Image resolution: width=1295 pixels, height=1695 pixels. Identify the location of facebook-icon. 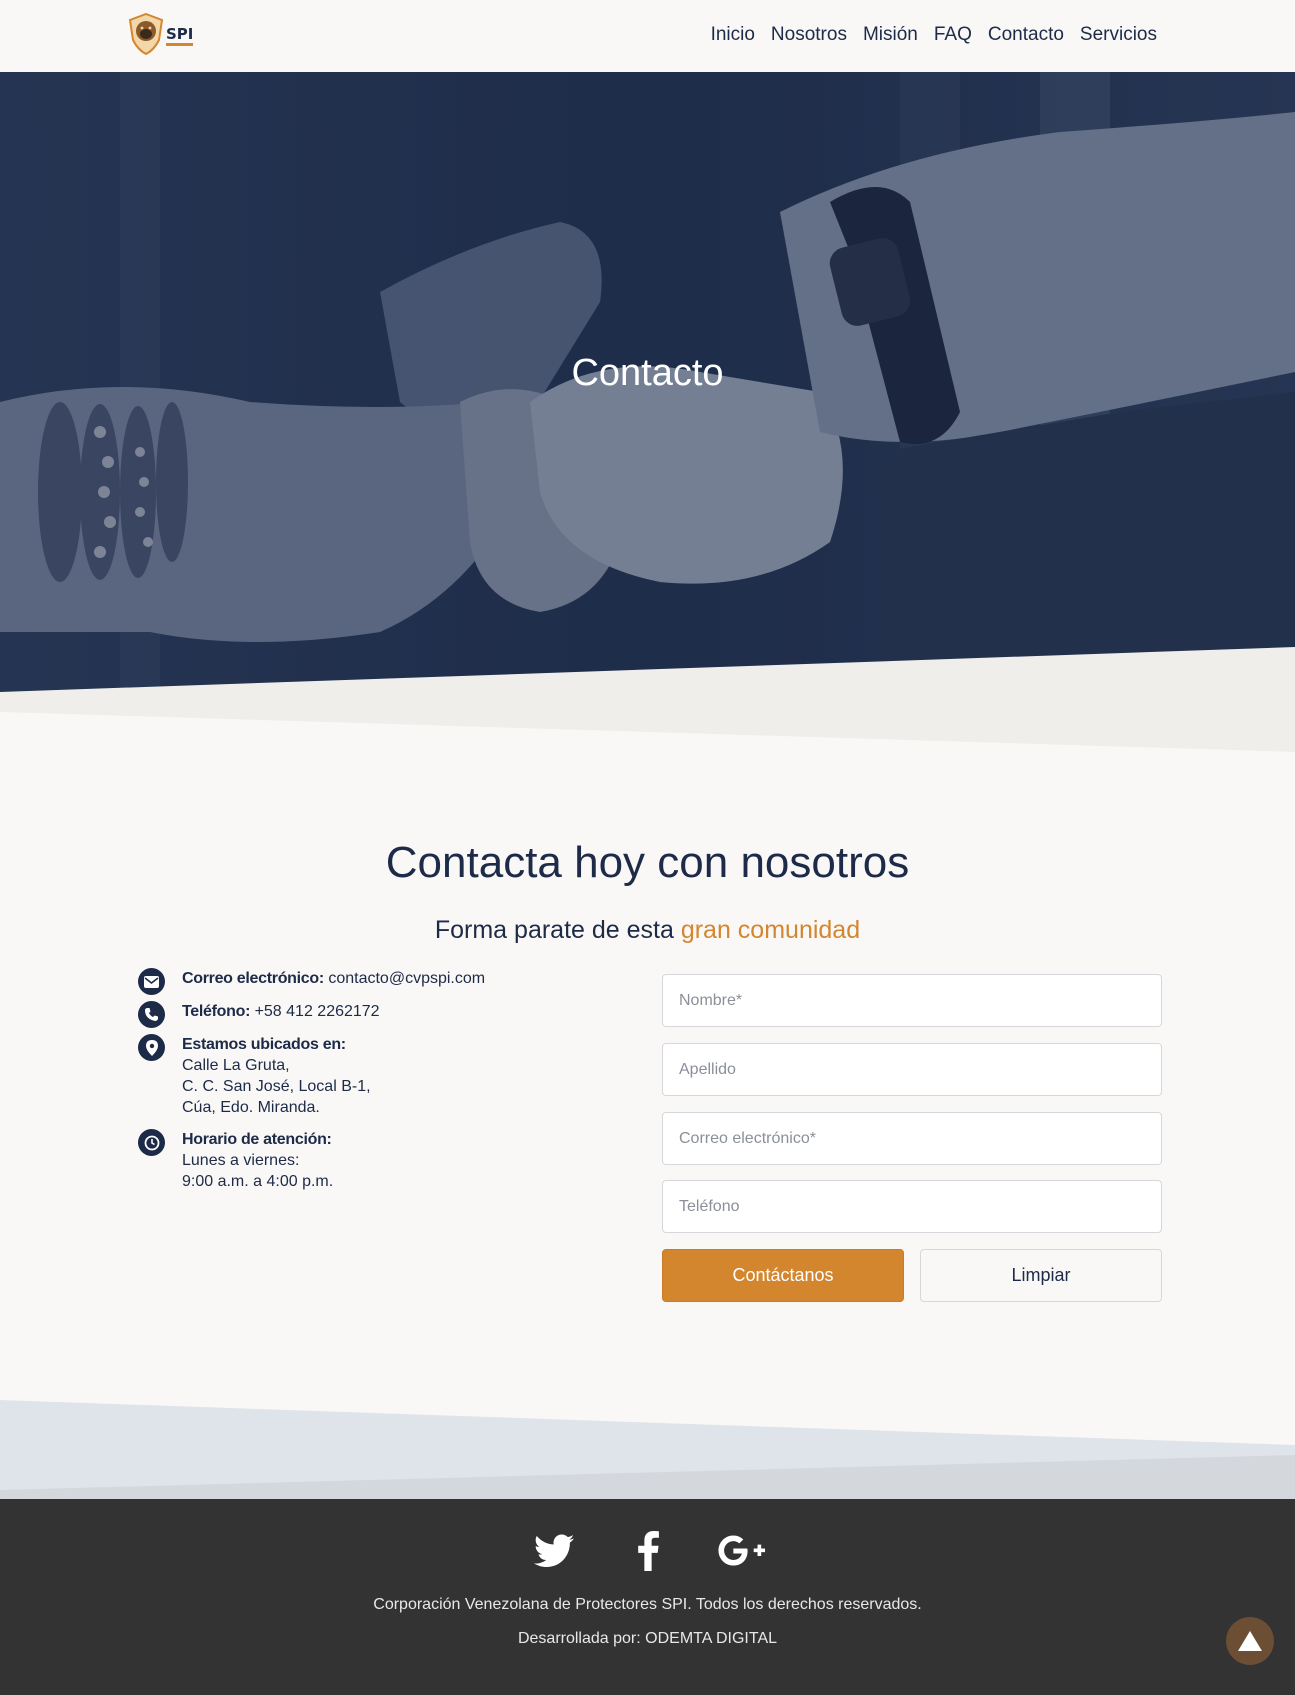
(648, 1551).